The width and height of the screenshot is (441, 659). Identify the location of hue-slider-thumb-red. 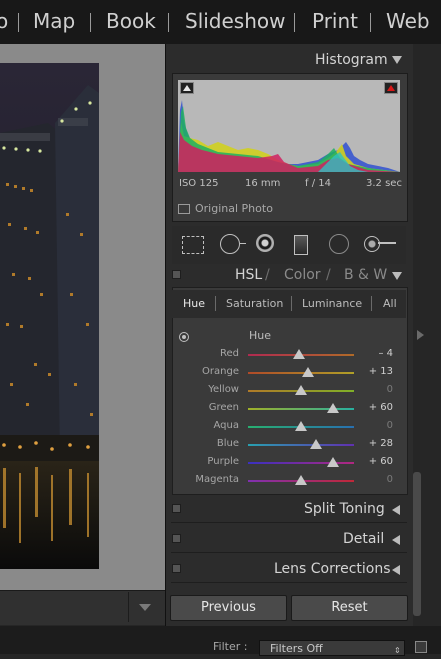
(298, 354).